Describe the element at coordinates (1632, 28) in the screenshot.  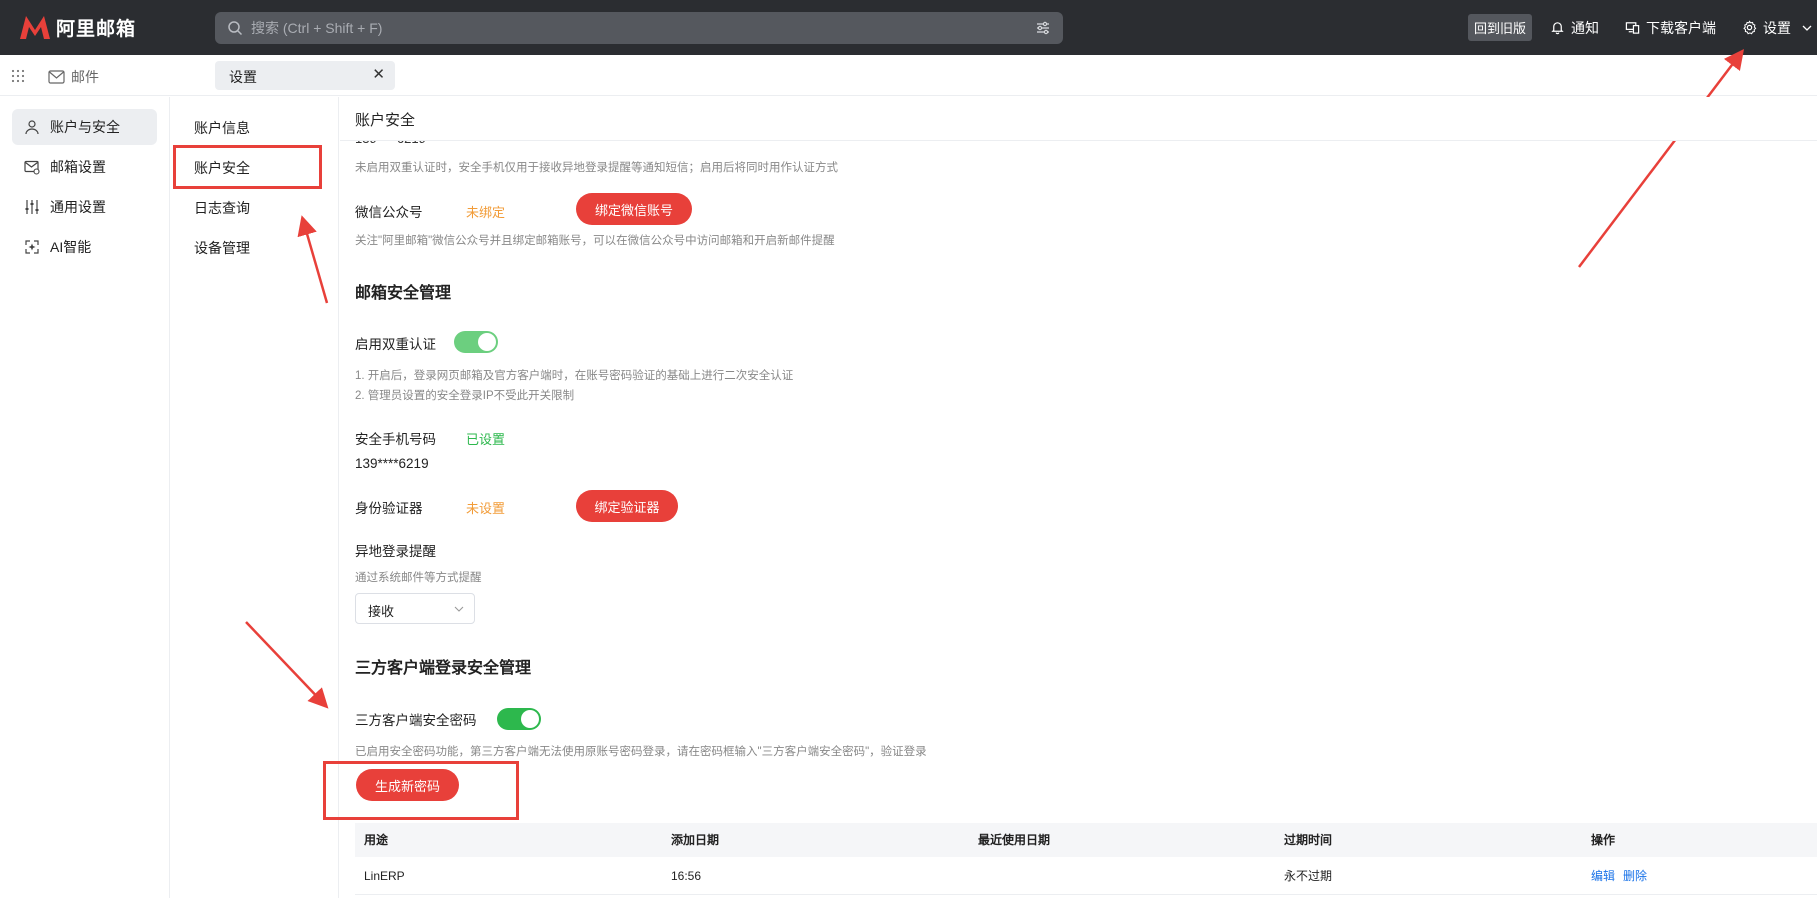
I see `devices-icon` at that location.